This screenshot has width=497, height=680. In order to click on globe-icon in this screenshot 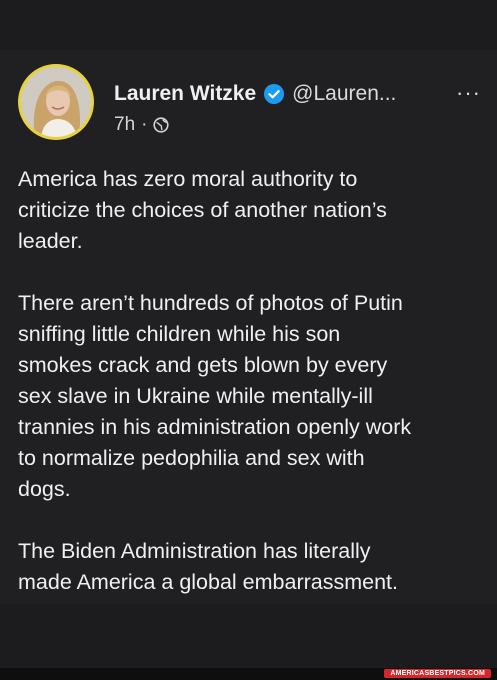, I will do `click(161, 125)`.